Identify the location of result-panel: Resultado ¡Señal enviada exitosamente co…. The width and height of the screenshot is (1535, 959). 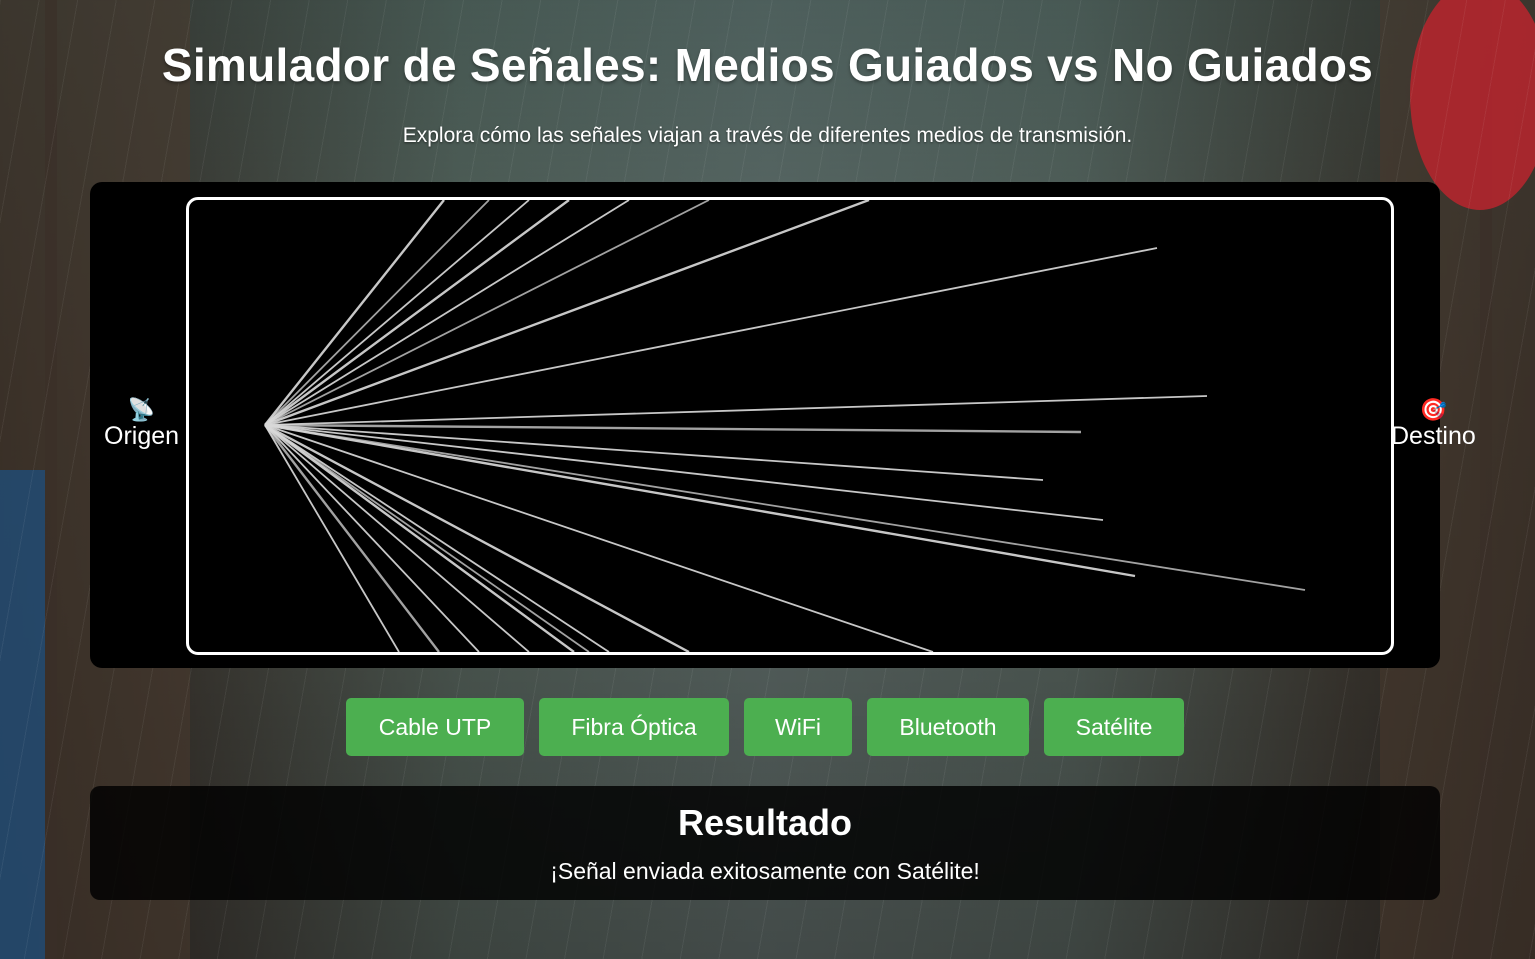
(765, 843).